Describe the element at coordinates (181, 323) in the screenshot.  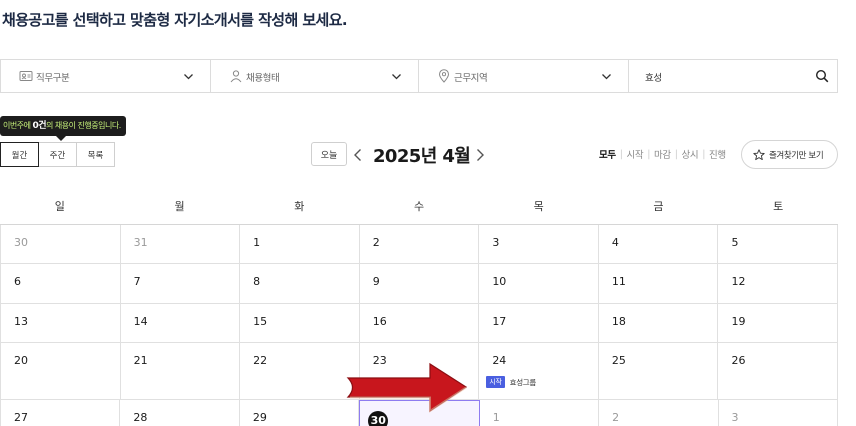
I see `calendar-day: 14` at that location.